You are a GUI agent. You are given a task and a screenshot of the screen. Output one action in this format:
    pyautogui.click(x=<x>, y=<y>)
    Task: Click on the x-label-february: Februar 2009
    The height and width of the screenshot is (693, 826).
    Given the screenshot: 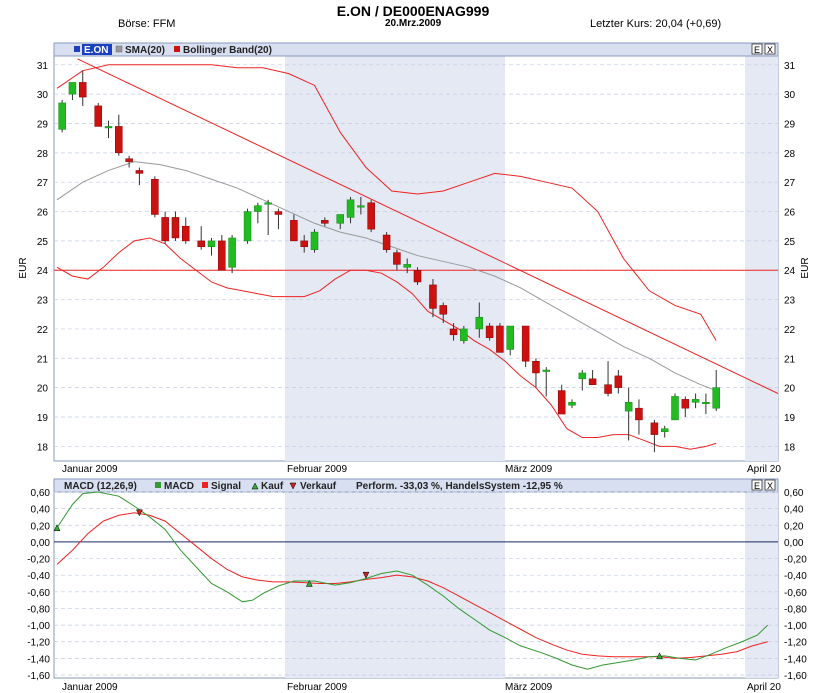 What is the action you would take?
    pyautogui.click(x=317, y=469)
    